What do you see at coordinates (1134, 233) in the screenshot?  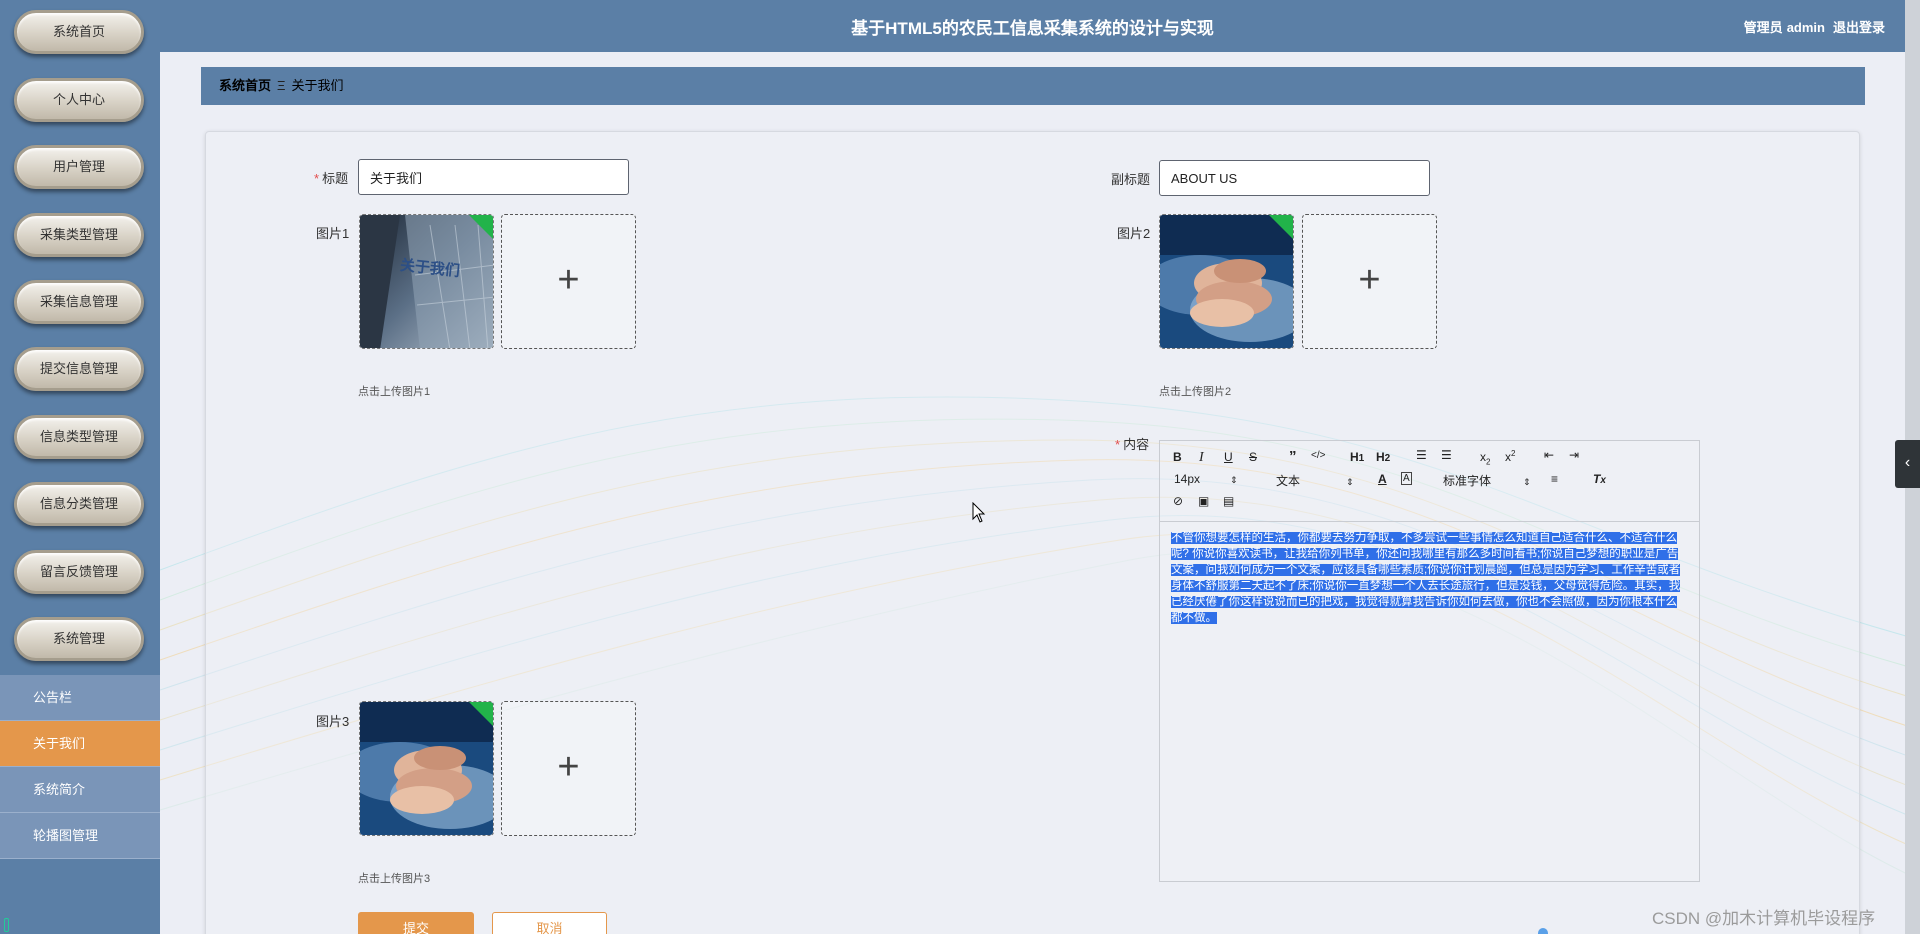 I see `image2-label: 图片2` at bounding box center [1134, 233].